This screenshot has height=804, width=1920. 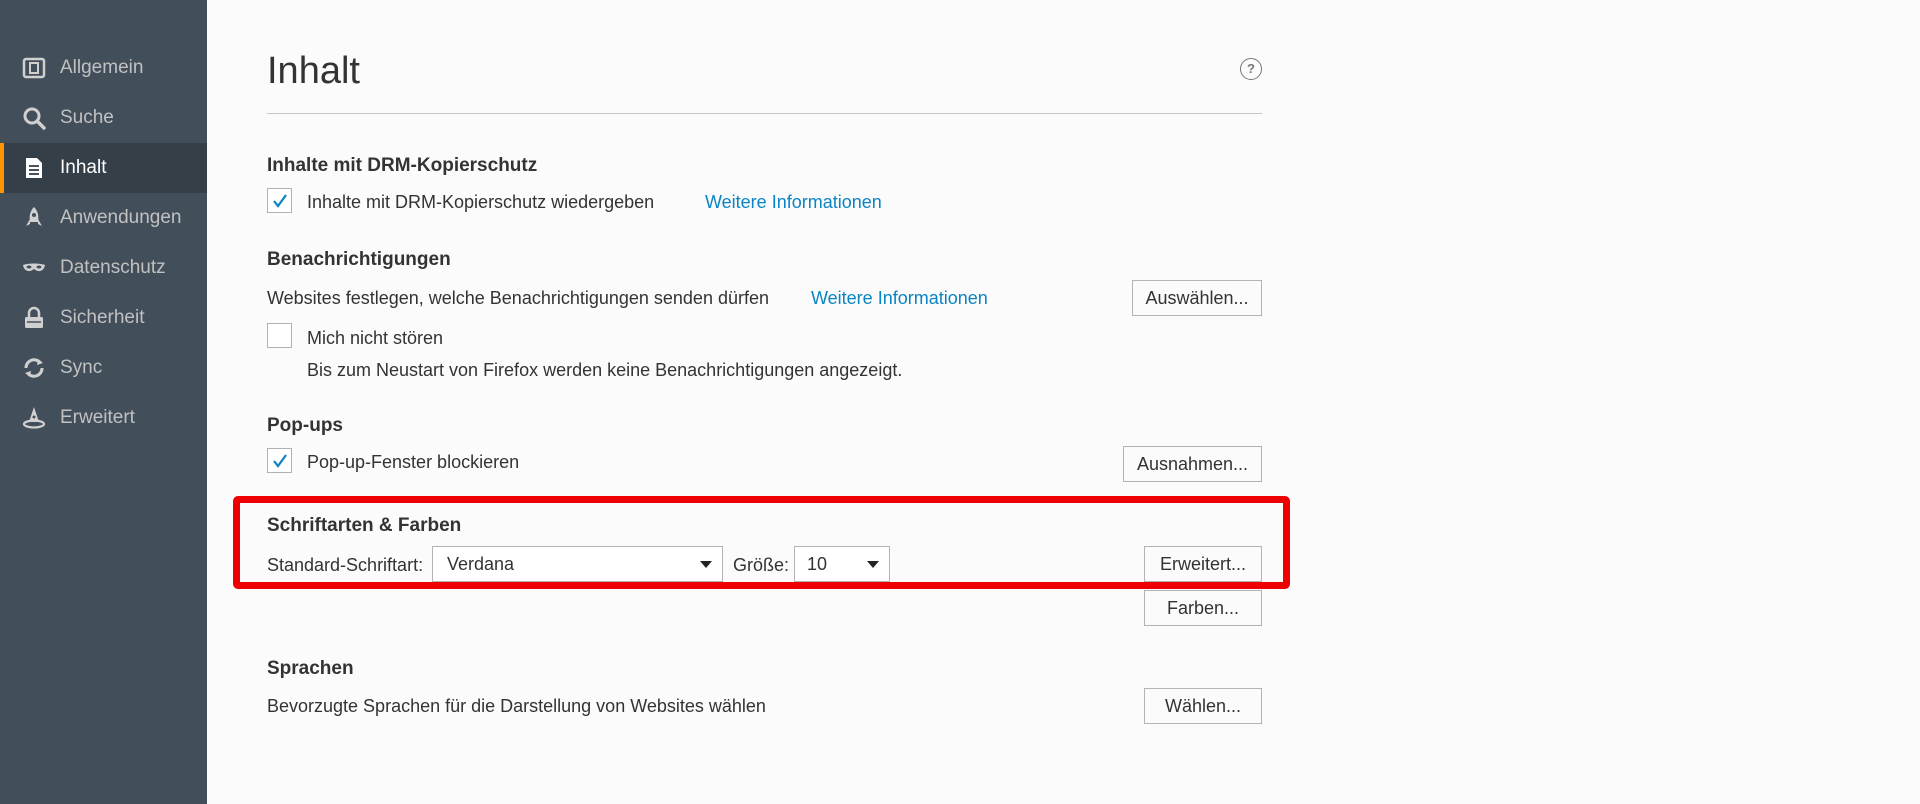 I want to click on do-not-disturb-checkbox, so click(x=279, y=335).